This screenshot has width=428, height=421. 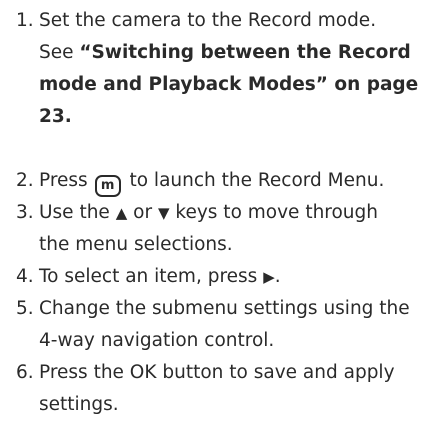 I want to click on step-text: keys to move through, so click(x=277, y=212).